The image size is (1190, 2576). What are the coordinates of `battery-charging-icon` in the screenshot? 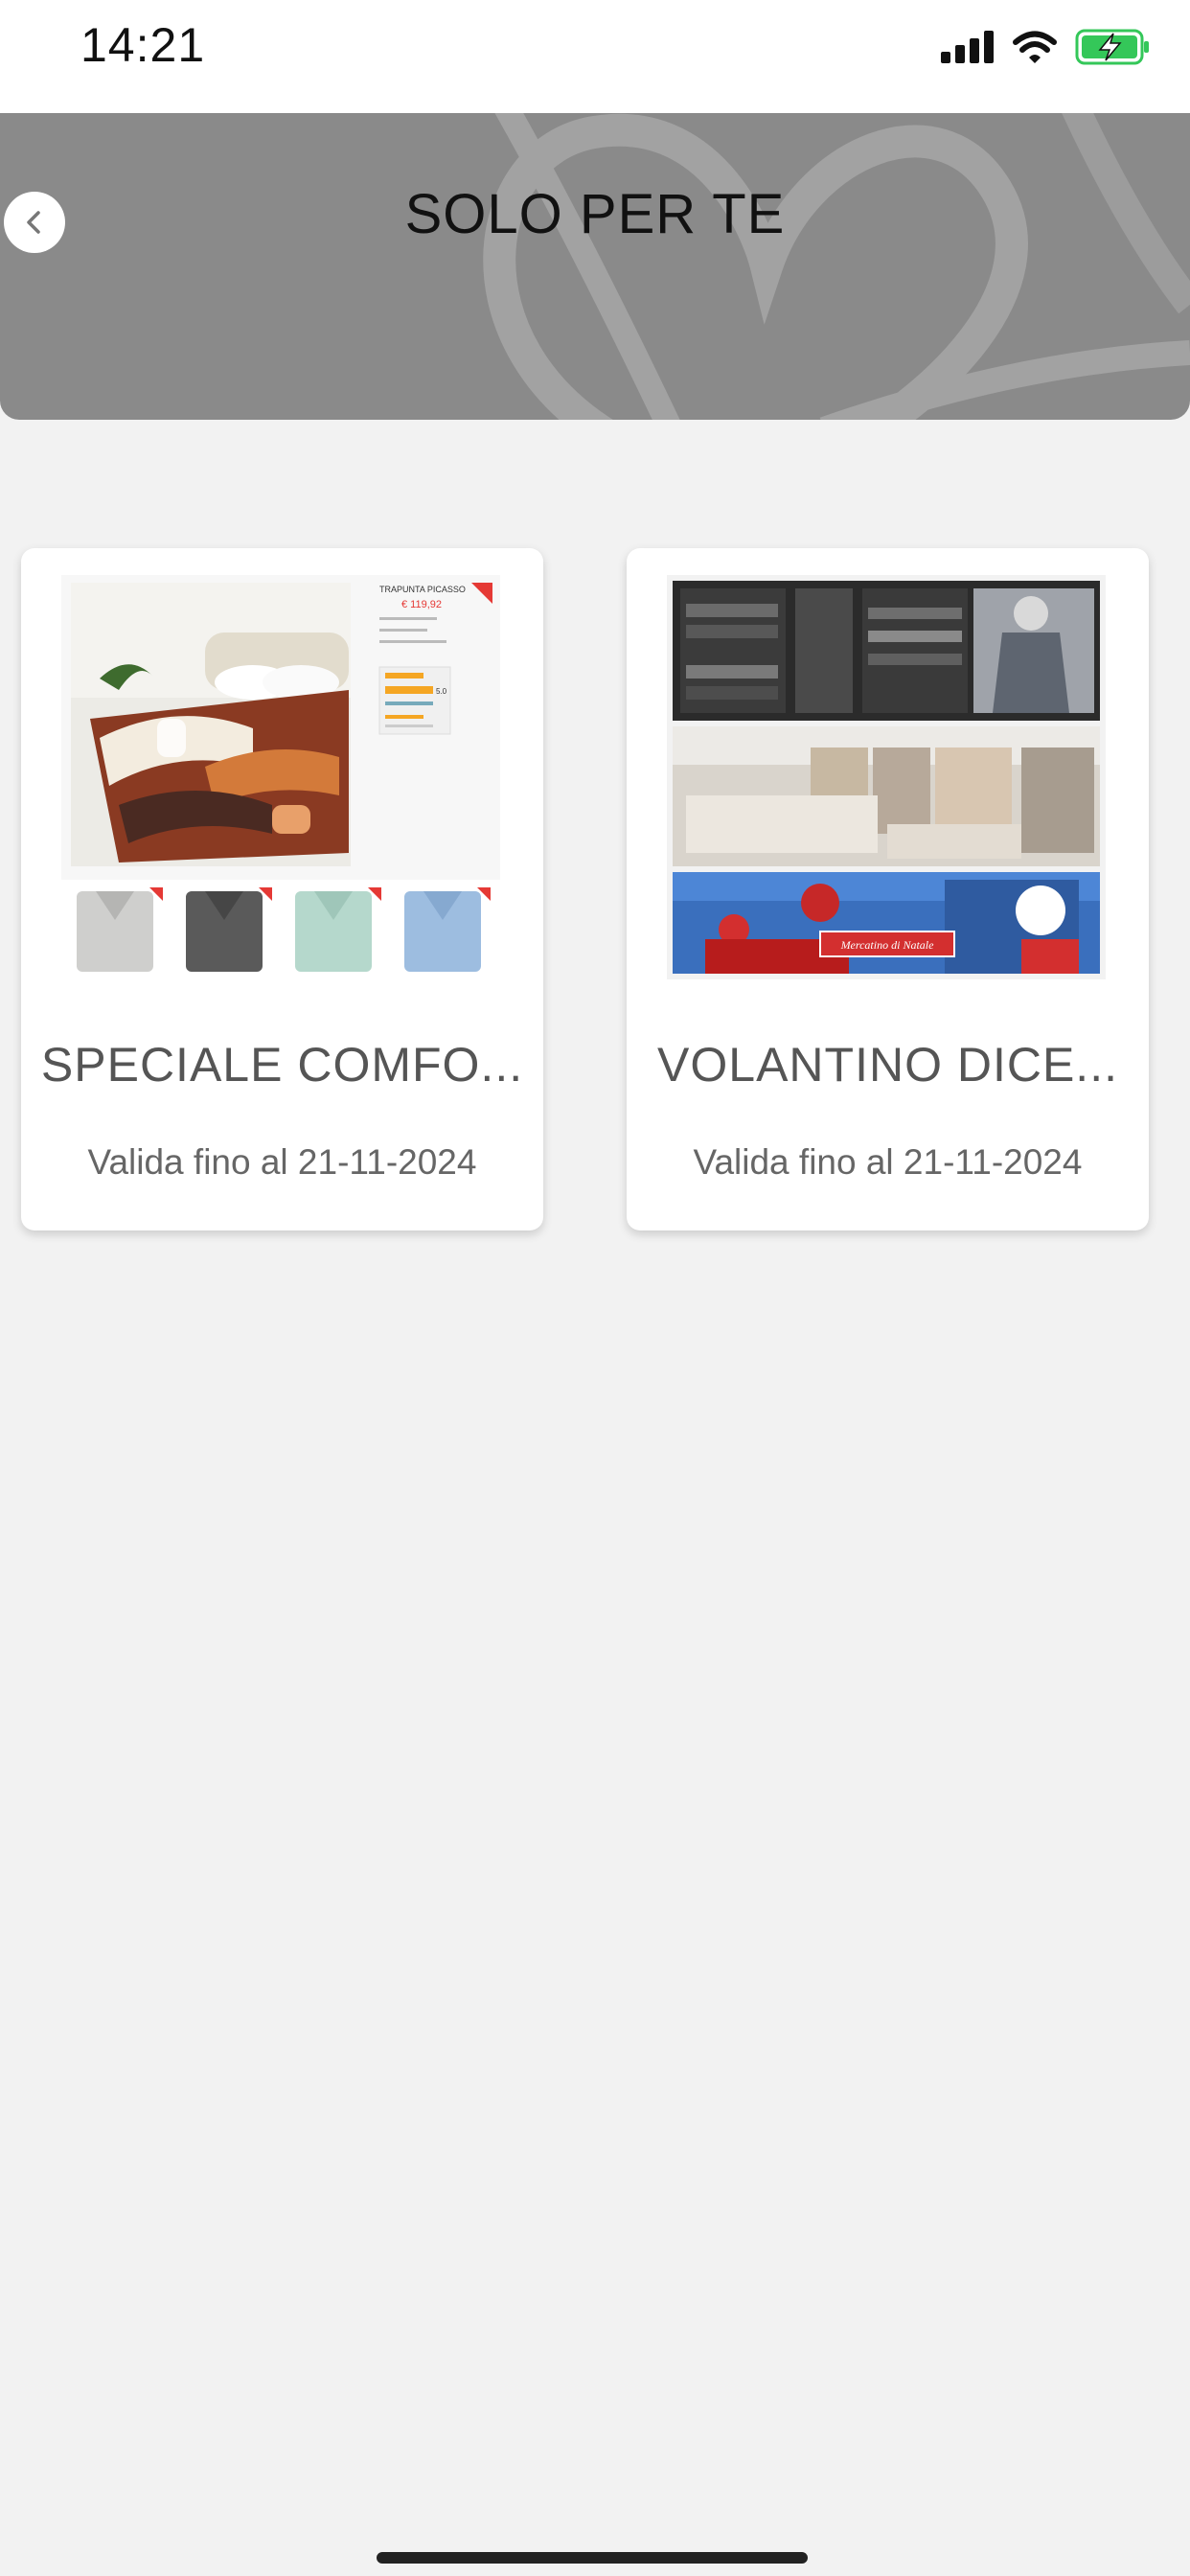 It's located at (1112, 47).